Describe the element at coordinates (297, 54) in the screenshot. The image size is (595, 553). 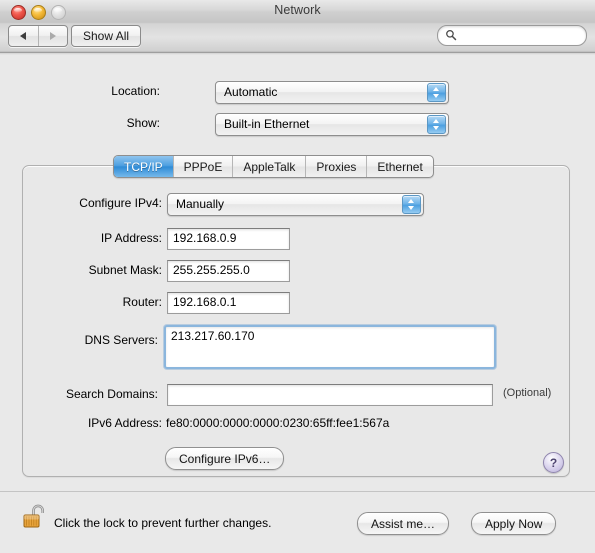
I see `toolbar-shadow` at that location.